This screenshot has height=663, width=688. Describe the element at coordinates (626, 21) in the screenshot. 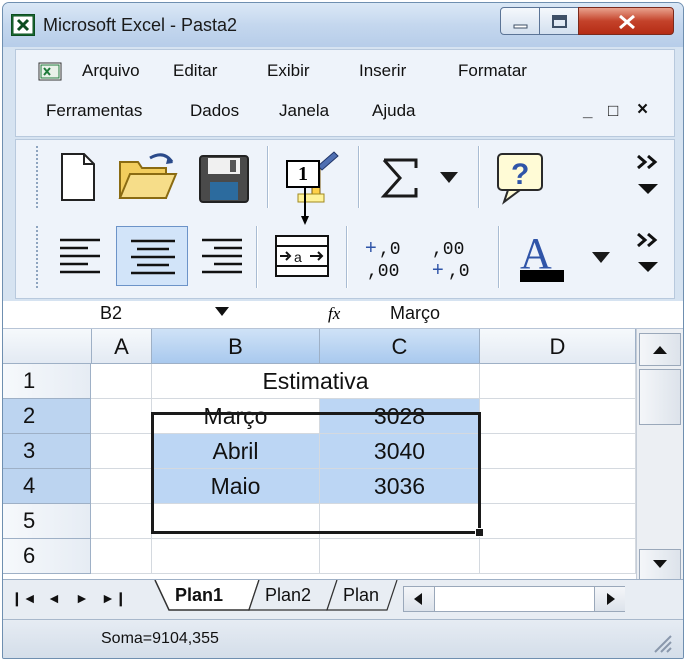

I see `close-button` at that location.